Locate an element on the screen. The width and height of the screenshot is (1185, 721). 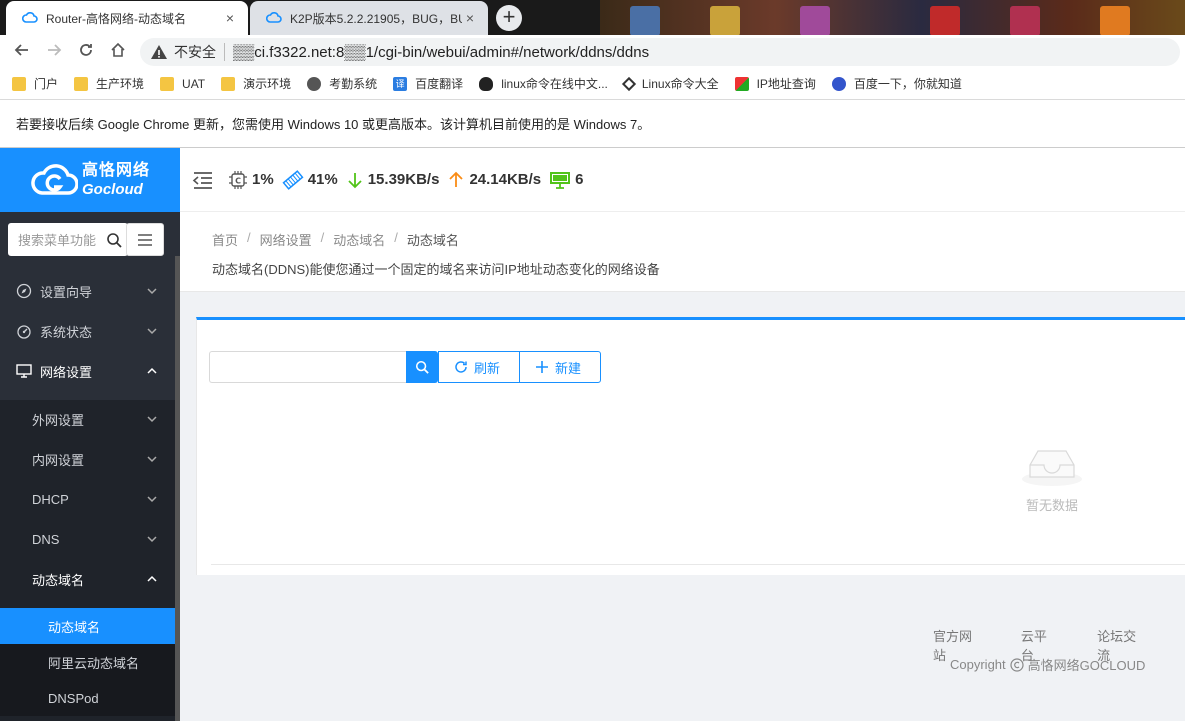
reload-button is located at coordinates (86, 52).